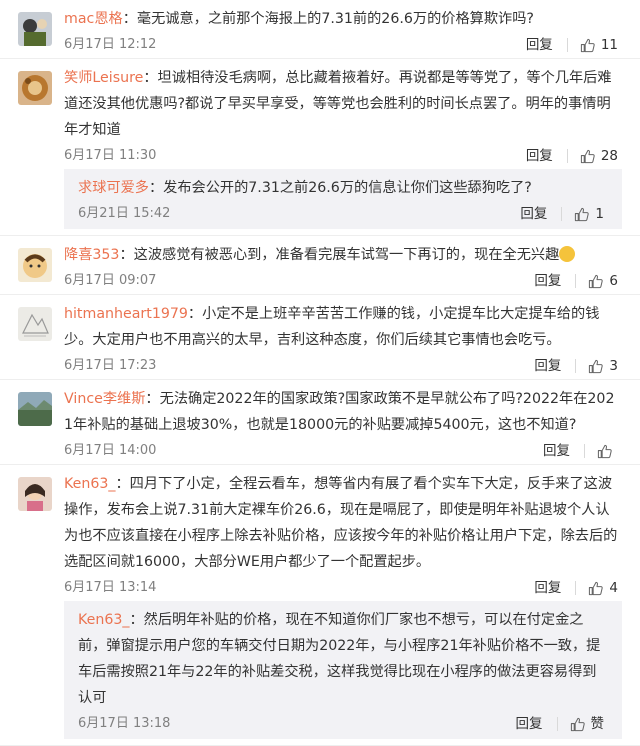 The height and width of the screenshot is (746, 640). What do you see at coordinates (587, 724) in the screenshot?
I see `like-button: 赞` at bounding box center [587, 724].